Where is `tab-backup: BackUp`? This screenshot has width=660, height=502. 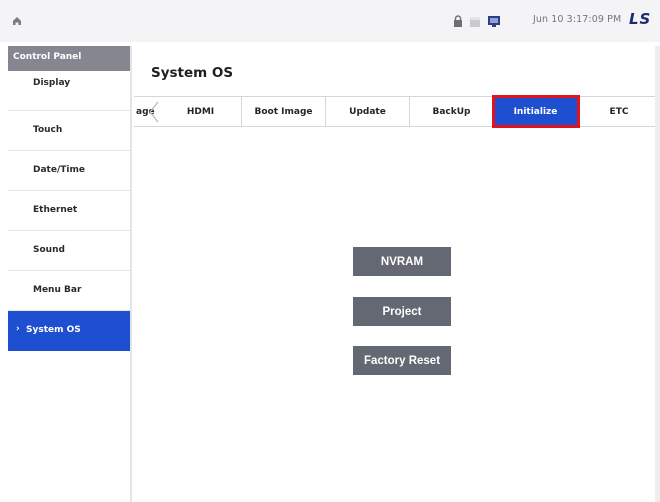
tab-backup: BackUp is located at coordinates (452, 111).